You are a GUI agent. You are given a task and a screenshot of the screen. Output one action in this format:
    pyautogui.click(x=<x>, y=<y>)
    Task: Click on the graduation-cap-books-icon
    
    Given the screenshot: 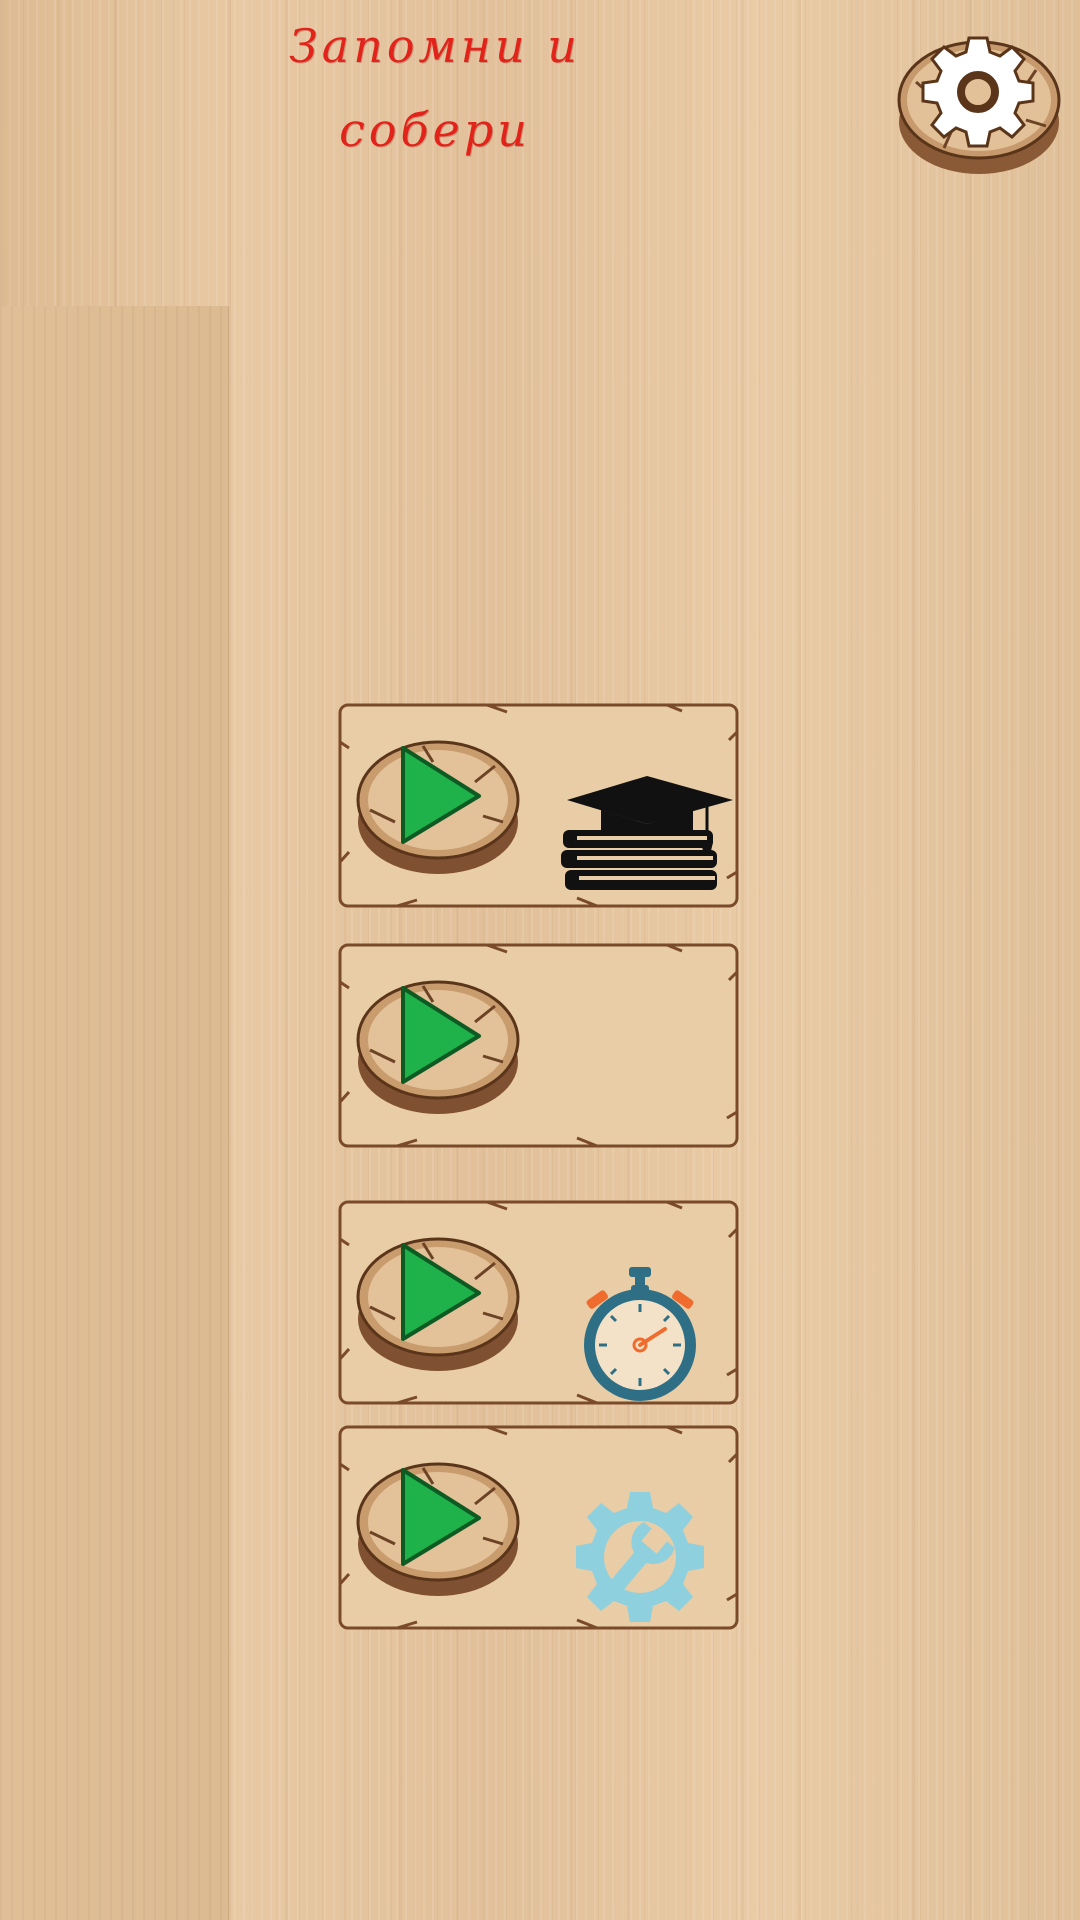 What is the action you would take?
    pyautogui.click(x=647, y=832)
    